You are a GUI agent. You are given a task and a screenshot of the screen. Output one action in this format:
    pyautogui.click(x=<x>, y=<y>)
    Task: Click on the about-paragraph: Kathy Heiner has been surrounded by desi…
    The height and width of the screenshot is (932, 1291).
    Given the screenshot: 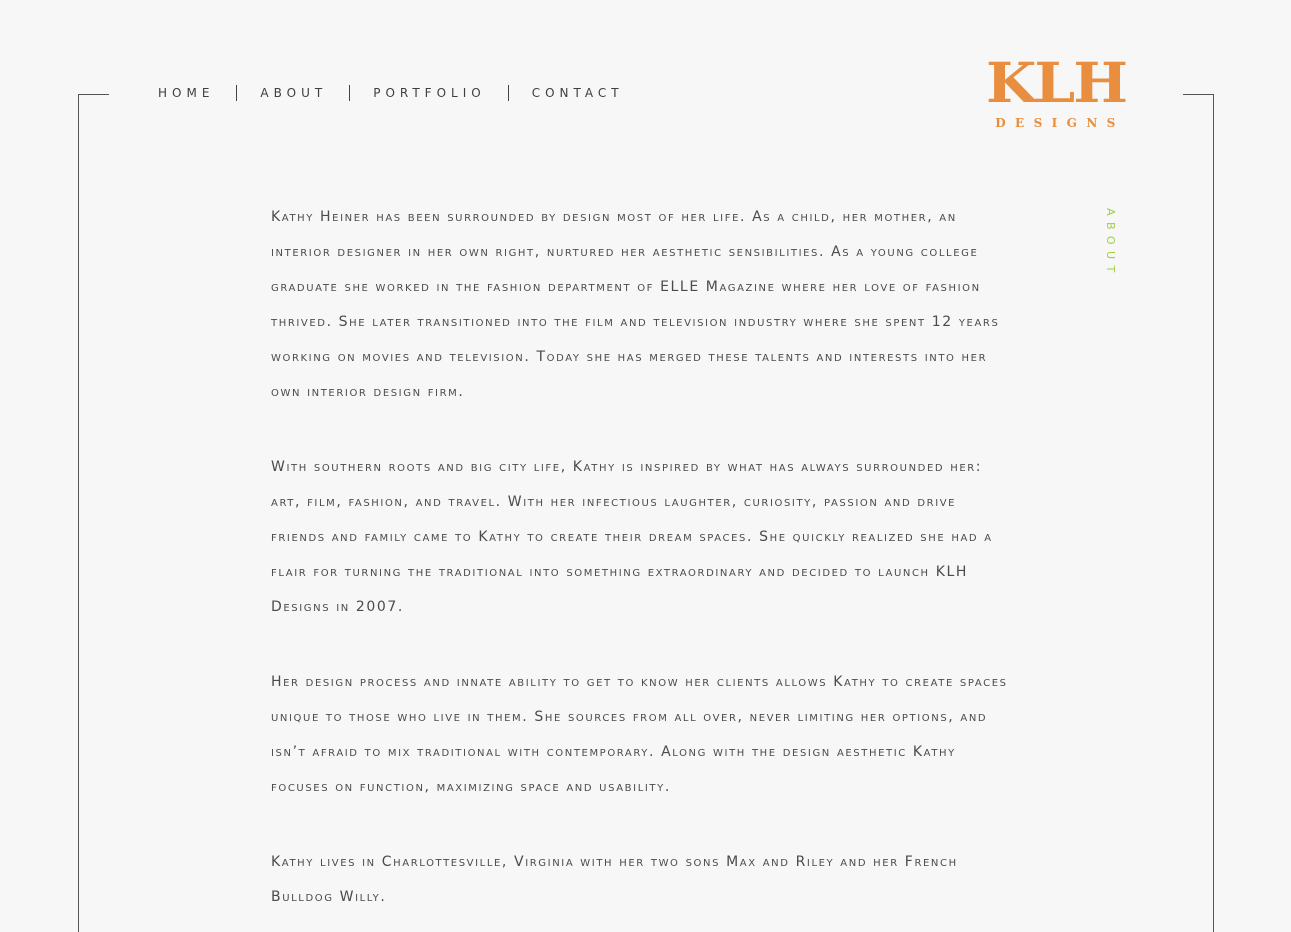 What is the action you would take?
    pyautogui.click(x=635, y=304)
    